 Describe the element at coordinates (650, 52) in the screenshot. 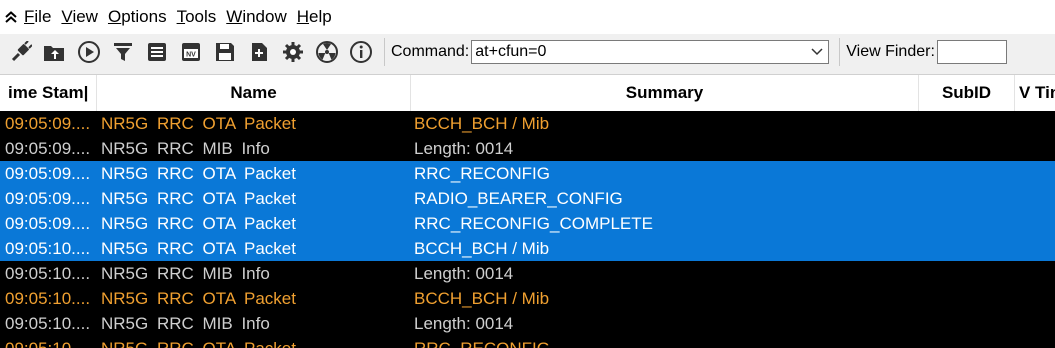

I see `command-combobox: at+cfun=0` at that location.